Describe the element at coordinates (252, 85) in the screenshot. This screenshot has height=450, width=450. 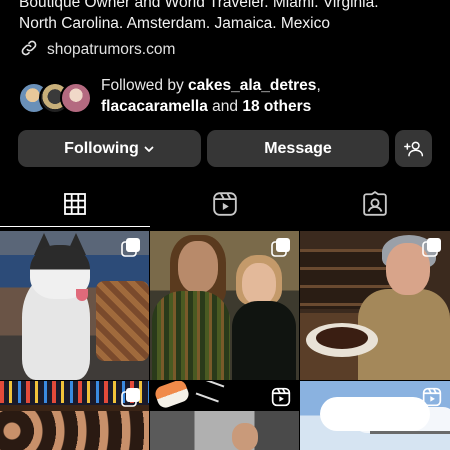
I see `follower-username-1: cakes_ala_detres` at that location.